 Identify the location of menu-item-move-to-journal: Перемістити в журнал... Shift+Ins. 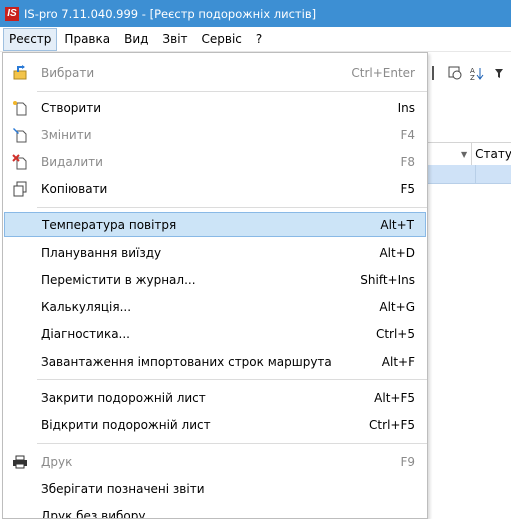
(215, 279).